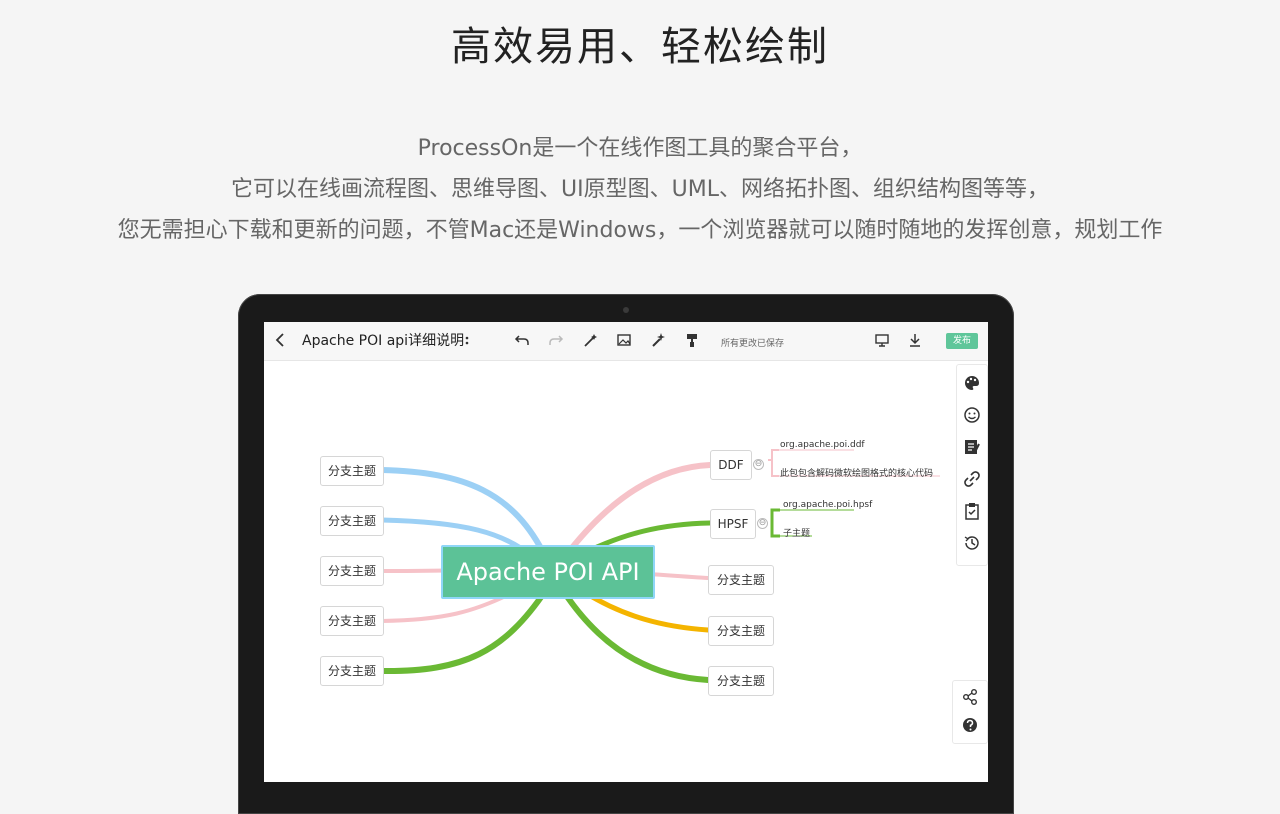 The height and width of the screenshot is (814, 1280). Describe the element at coordinates (590, 342) in the screenshot. I see `magic-wand-icon` at that location.